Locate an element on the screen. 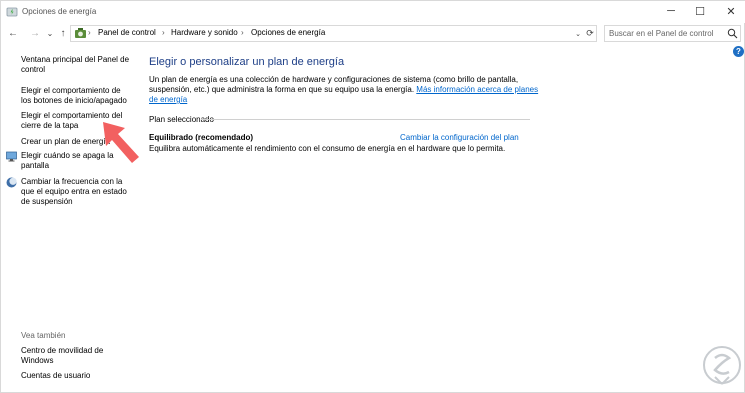 The image size is (745, 393). watermark-logo-icon is located at coordinates (722, 365).